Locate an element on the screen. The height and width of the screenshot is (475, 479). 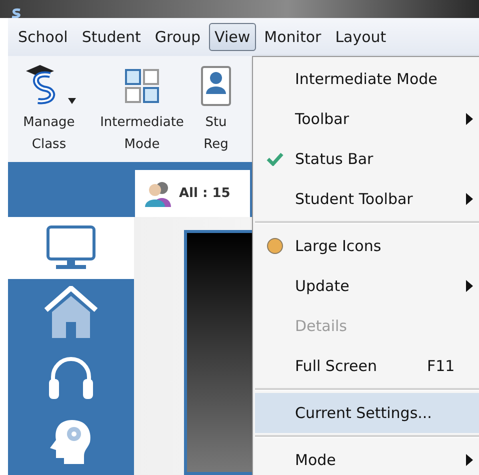
sidebar-item is located at coordinates (71, 248).